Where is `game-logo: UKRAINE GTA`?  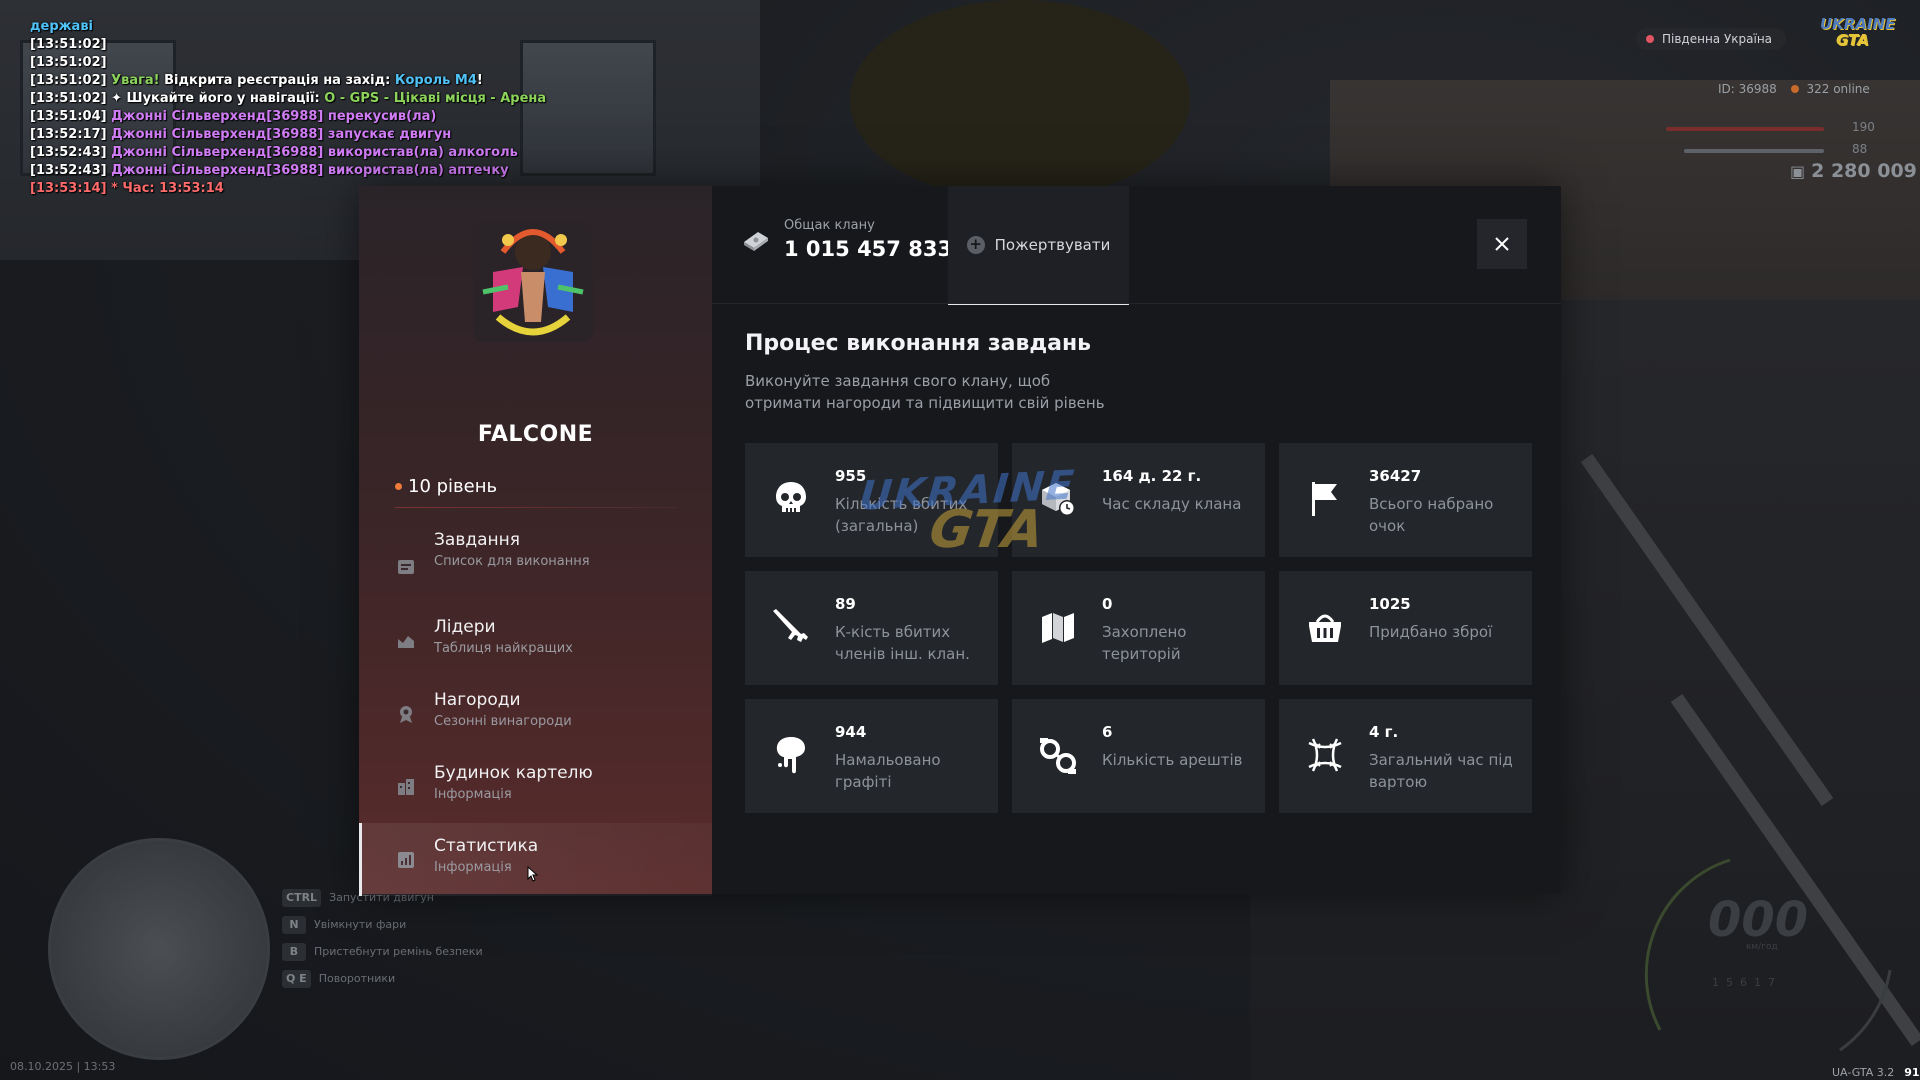 game-logo: UKRAINE GTA is located at coordinates (1857, 32).